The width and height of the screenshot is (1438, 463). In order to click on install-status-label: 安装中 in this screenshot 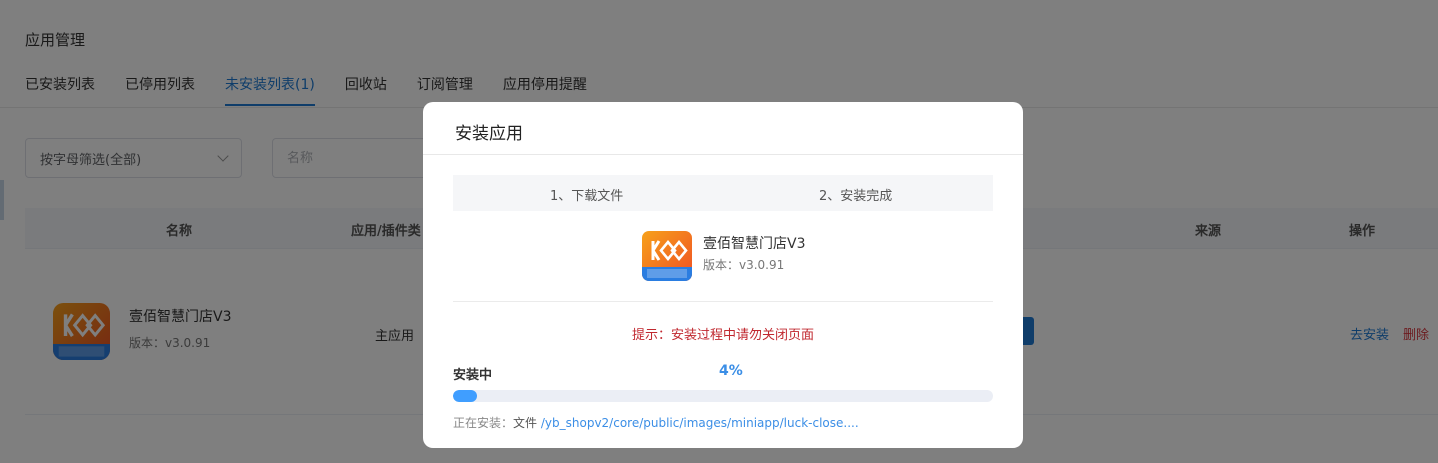, I will do `click(473, 375)`.